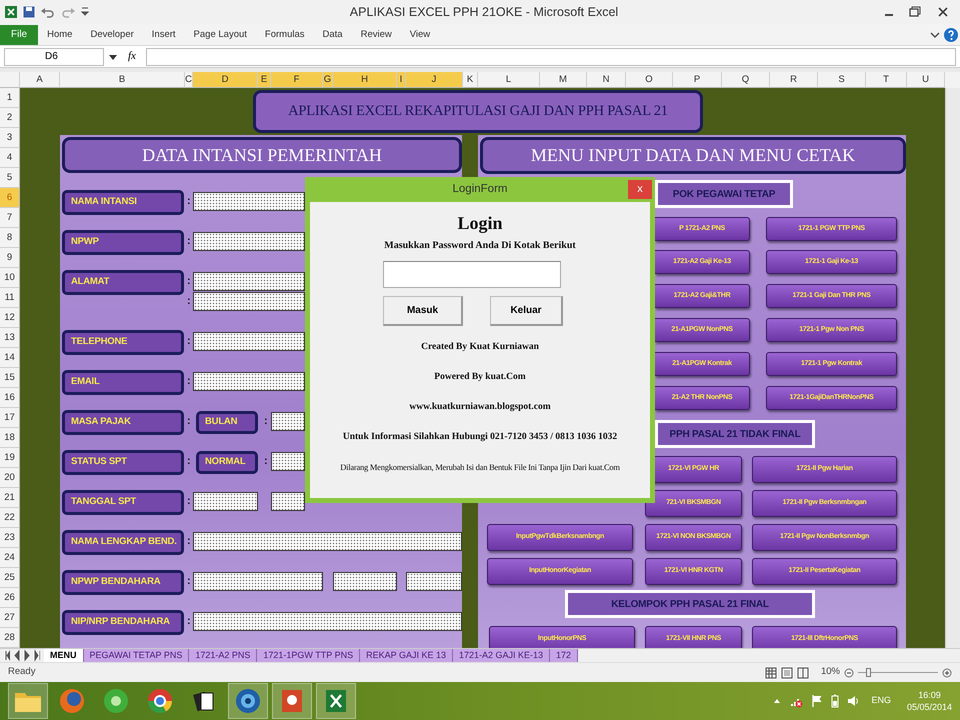 The height and width of the screenshot is (720, 960). Describe the element at coordinates (480, 246) in the screenshot. I see `prompt-text: Masukkan Password Anda Di Kotak Berikut` at that location.